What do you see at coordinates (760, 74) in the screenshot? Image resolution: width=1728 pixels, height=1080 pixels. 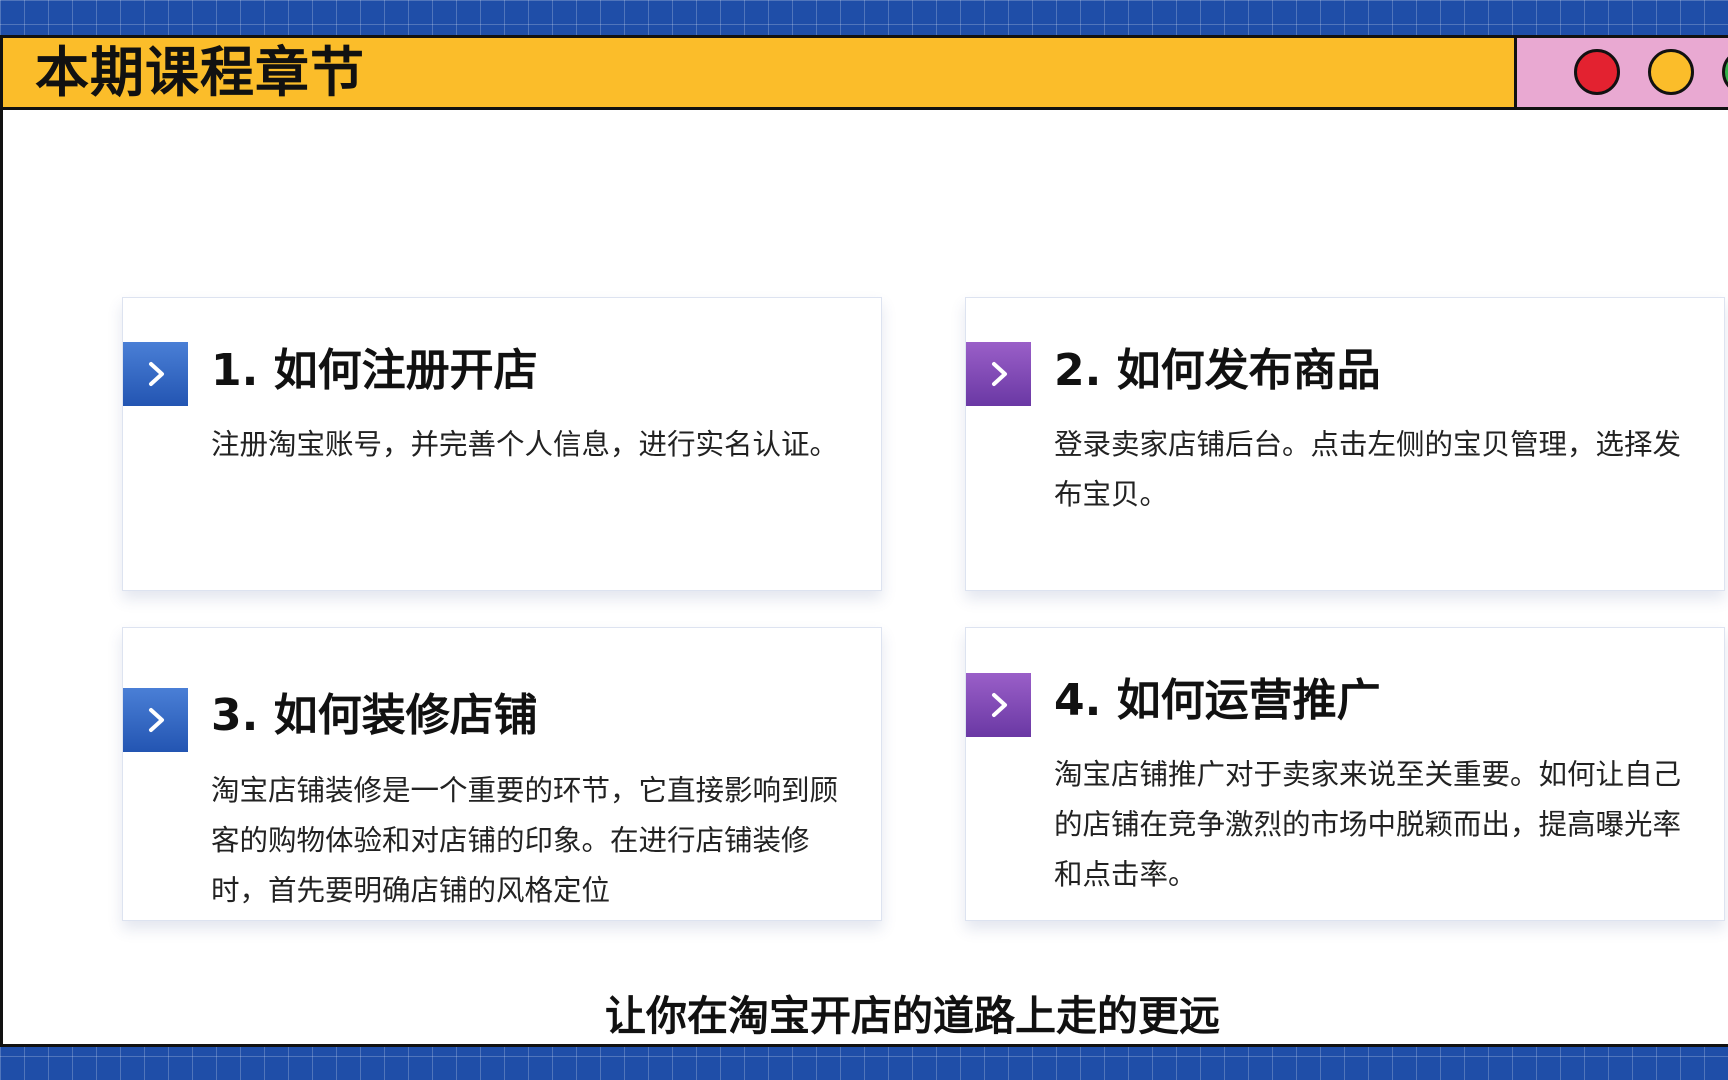 I see `title-bar: 本期课程章节` at bounding box center [760, 74].